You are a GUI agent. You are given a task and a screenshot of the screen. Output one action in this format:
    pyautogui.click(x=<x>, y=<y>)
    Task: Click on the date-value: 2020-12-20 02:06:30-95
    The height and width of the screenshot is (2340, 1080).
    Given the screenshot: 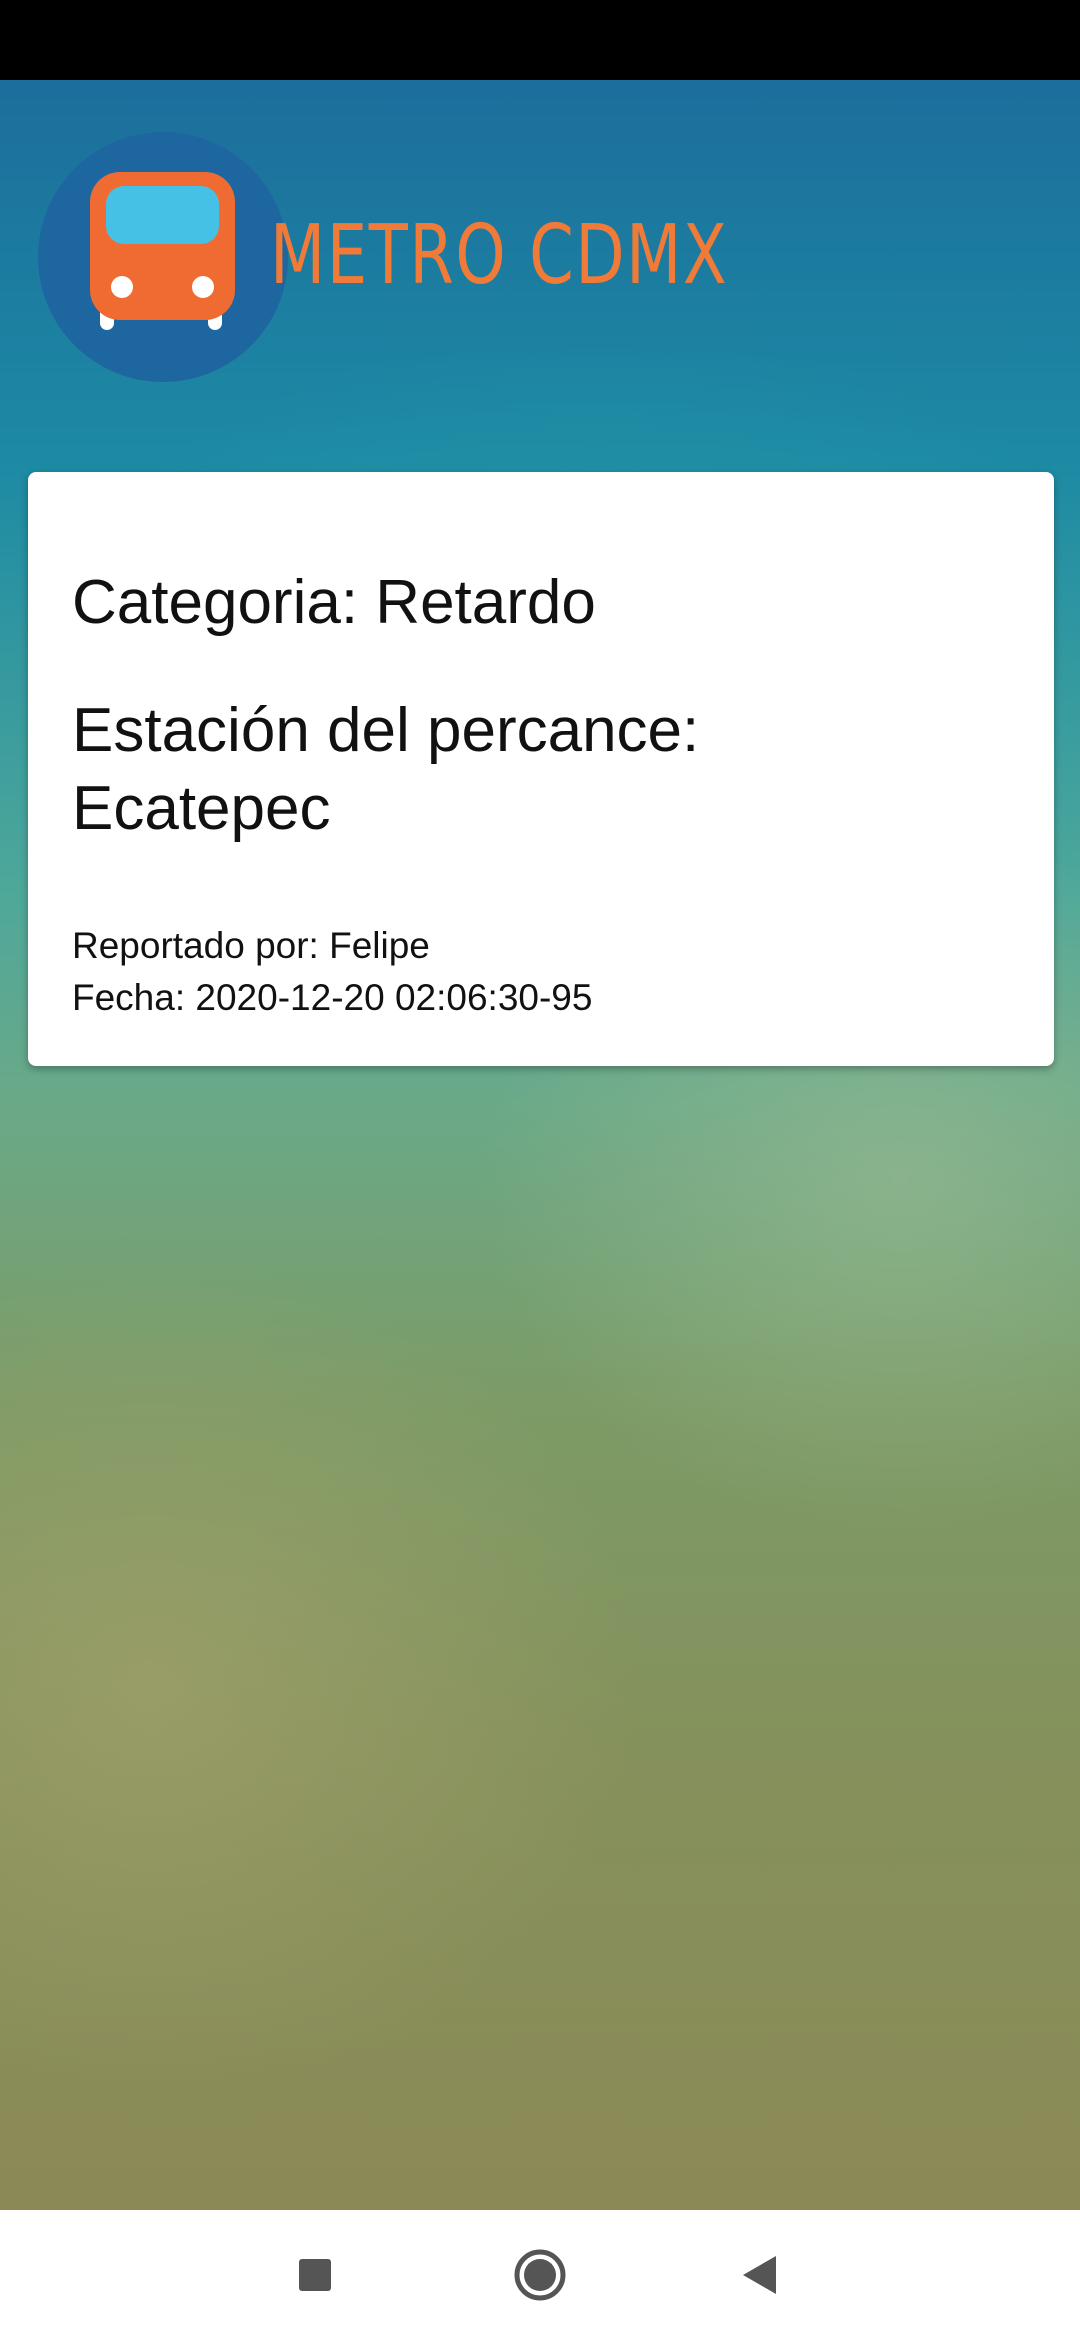 What is the action you would take?
    pyautogui.click(x=394, y=997)
    